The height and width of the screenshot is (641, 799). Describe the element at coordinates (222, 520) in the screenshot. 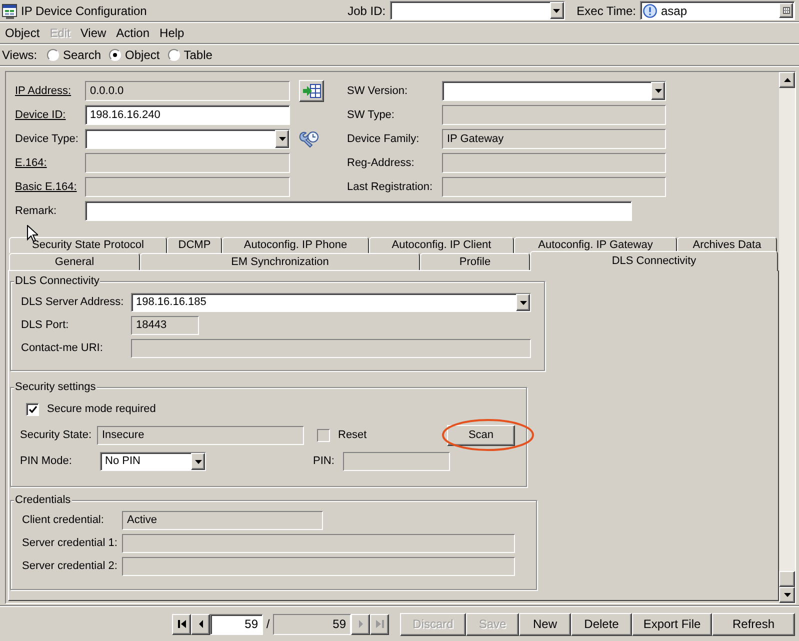

I see `input-field: Active` at that location.